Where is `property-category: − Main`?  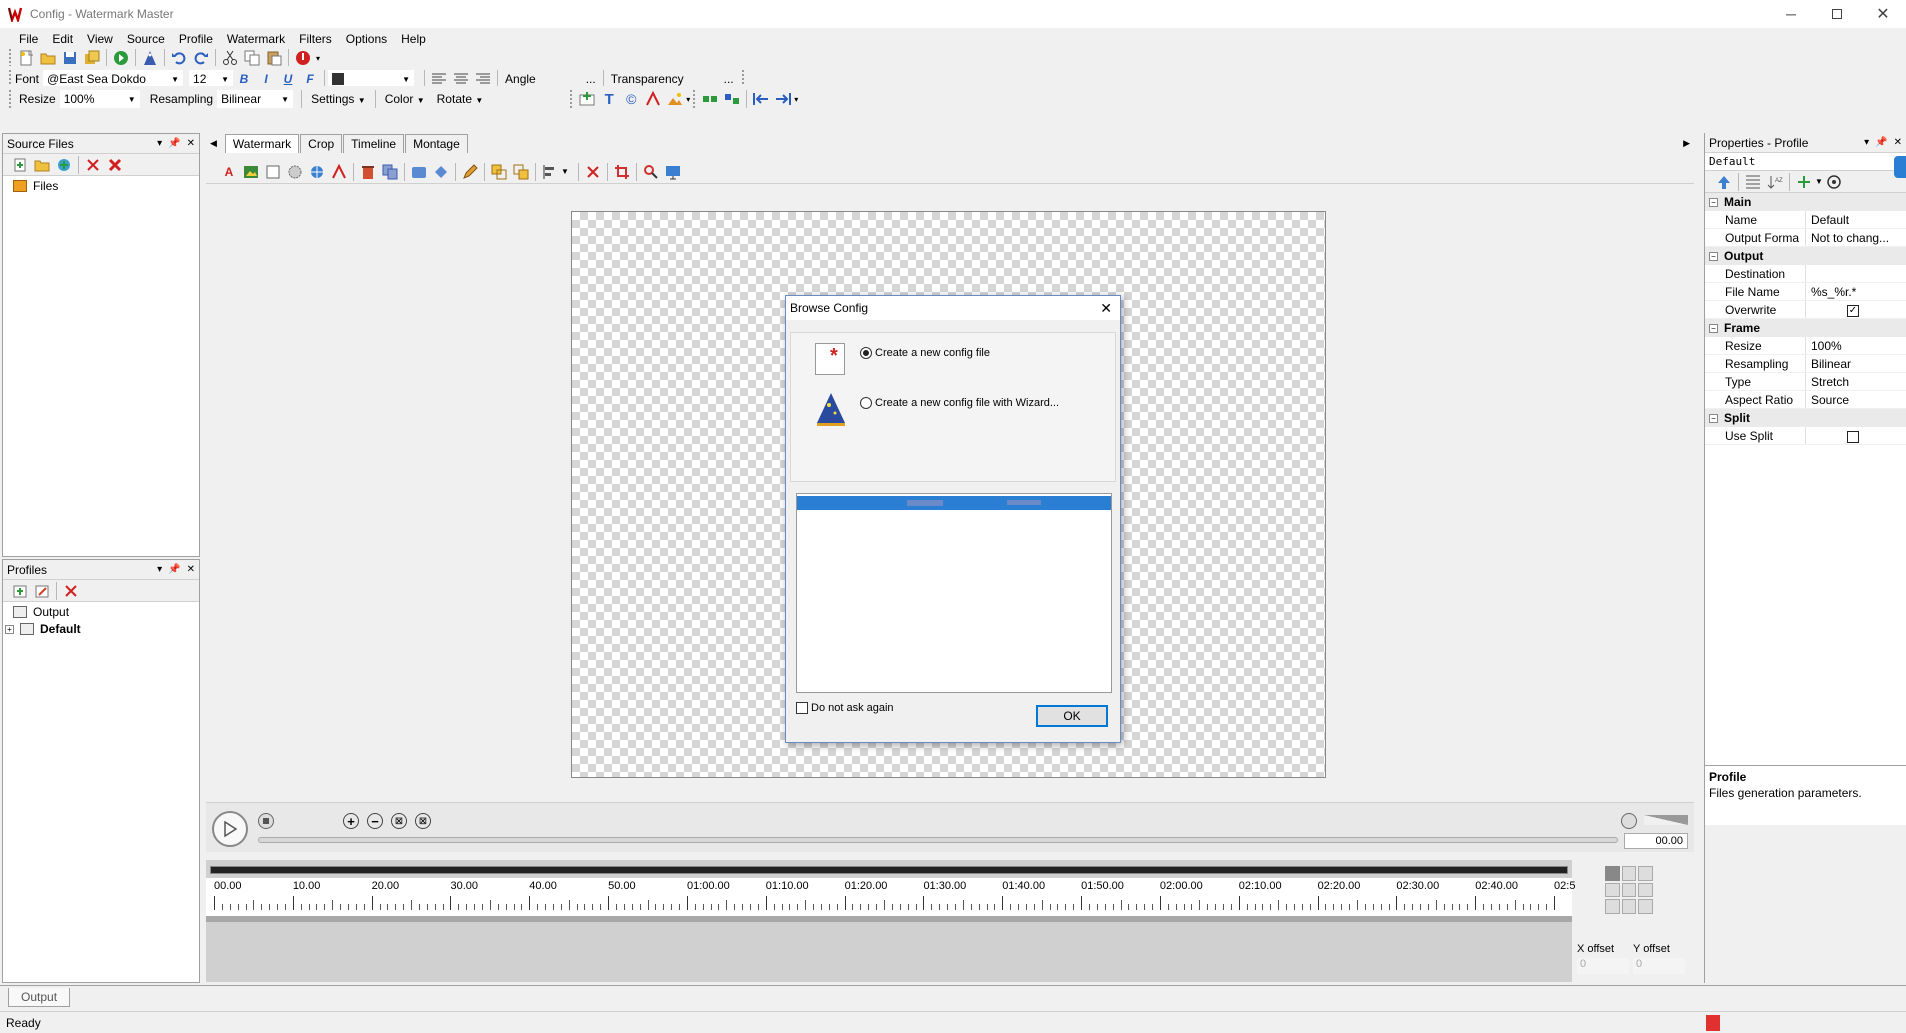
property-category: − Main is located at coordinates (1805, 202).